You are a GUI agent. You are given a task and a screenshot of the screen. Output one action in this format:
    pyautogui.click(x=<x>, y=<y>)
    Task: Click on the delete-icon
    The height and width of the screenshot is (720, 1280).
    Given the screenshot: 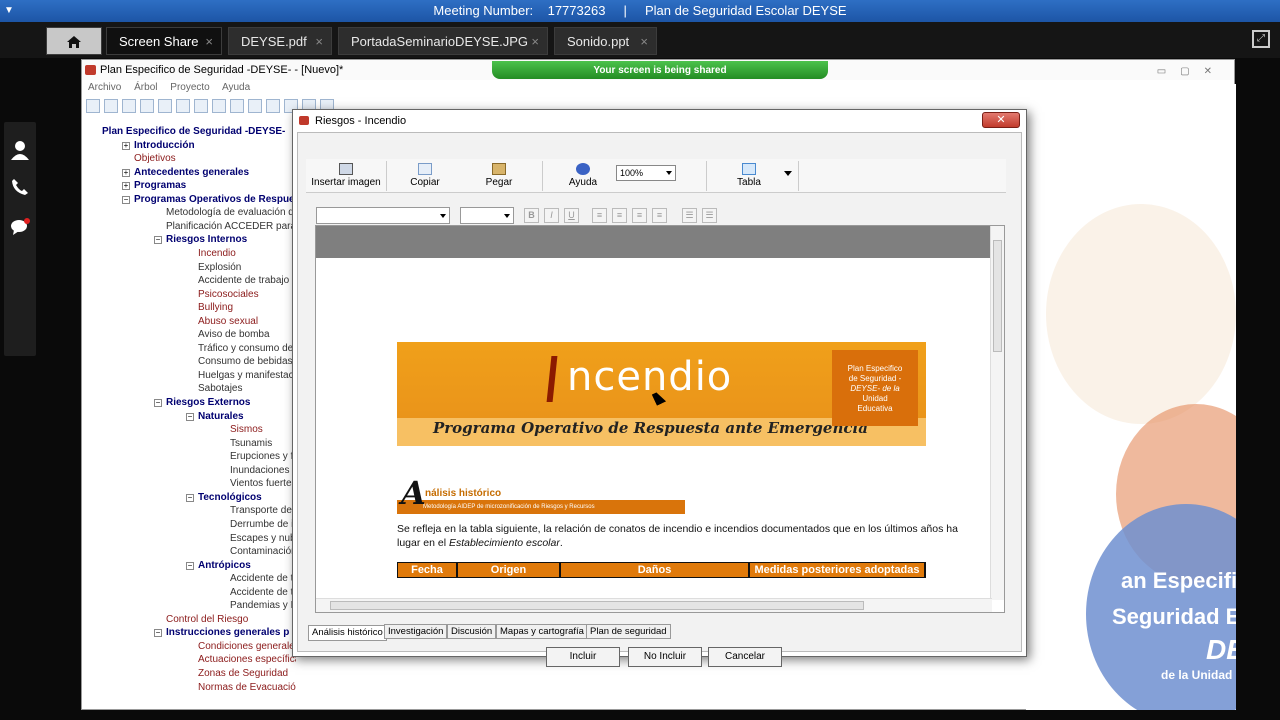 What is the action you would take?
    pyautogui.click(x=201, y=106)
    